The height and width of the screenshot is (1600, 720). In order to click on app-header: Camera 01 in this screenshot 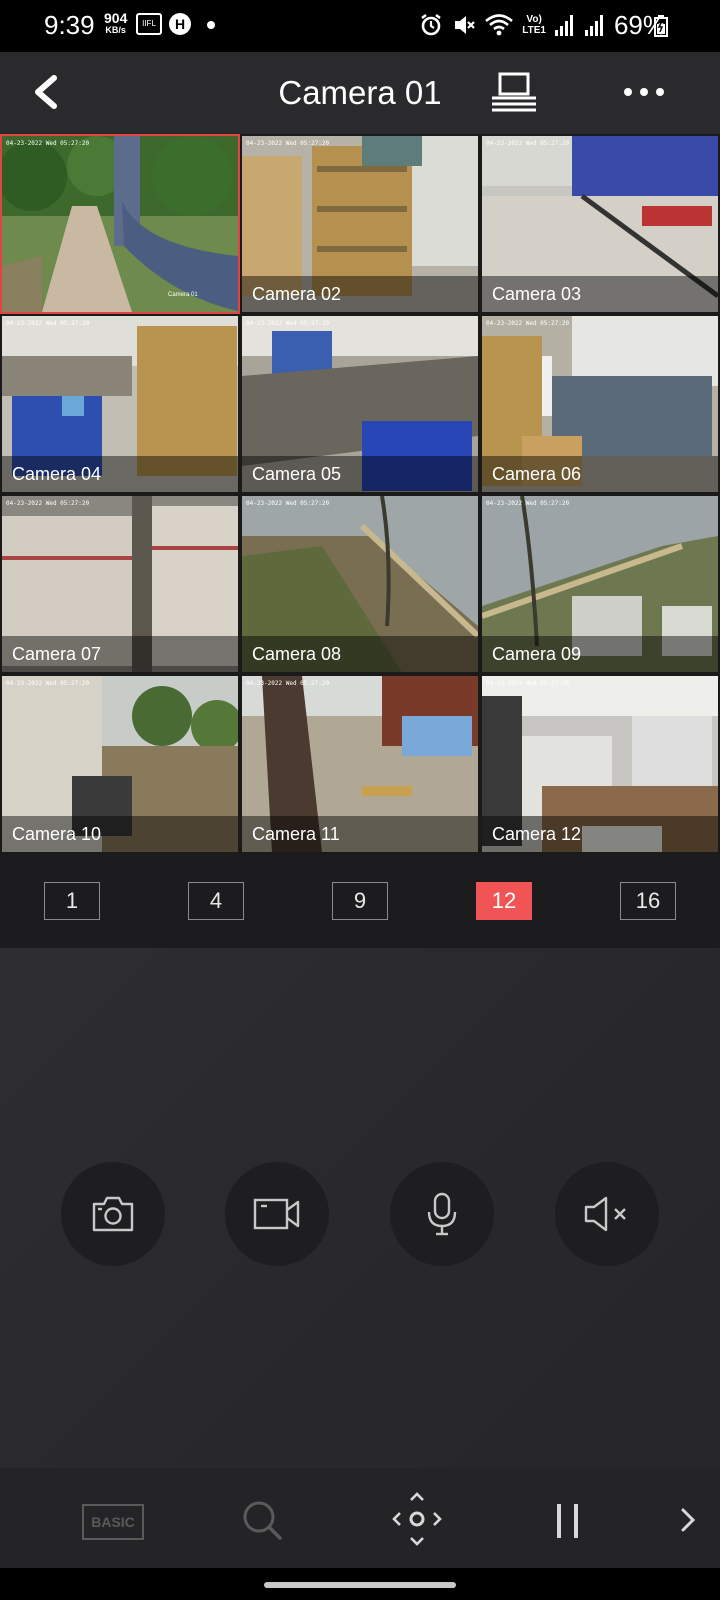, I will do `click(360, 93)`.